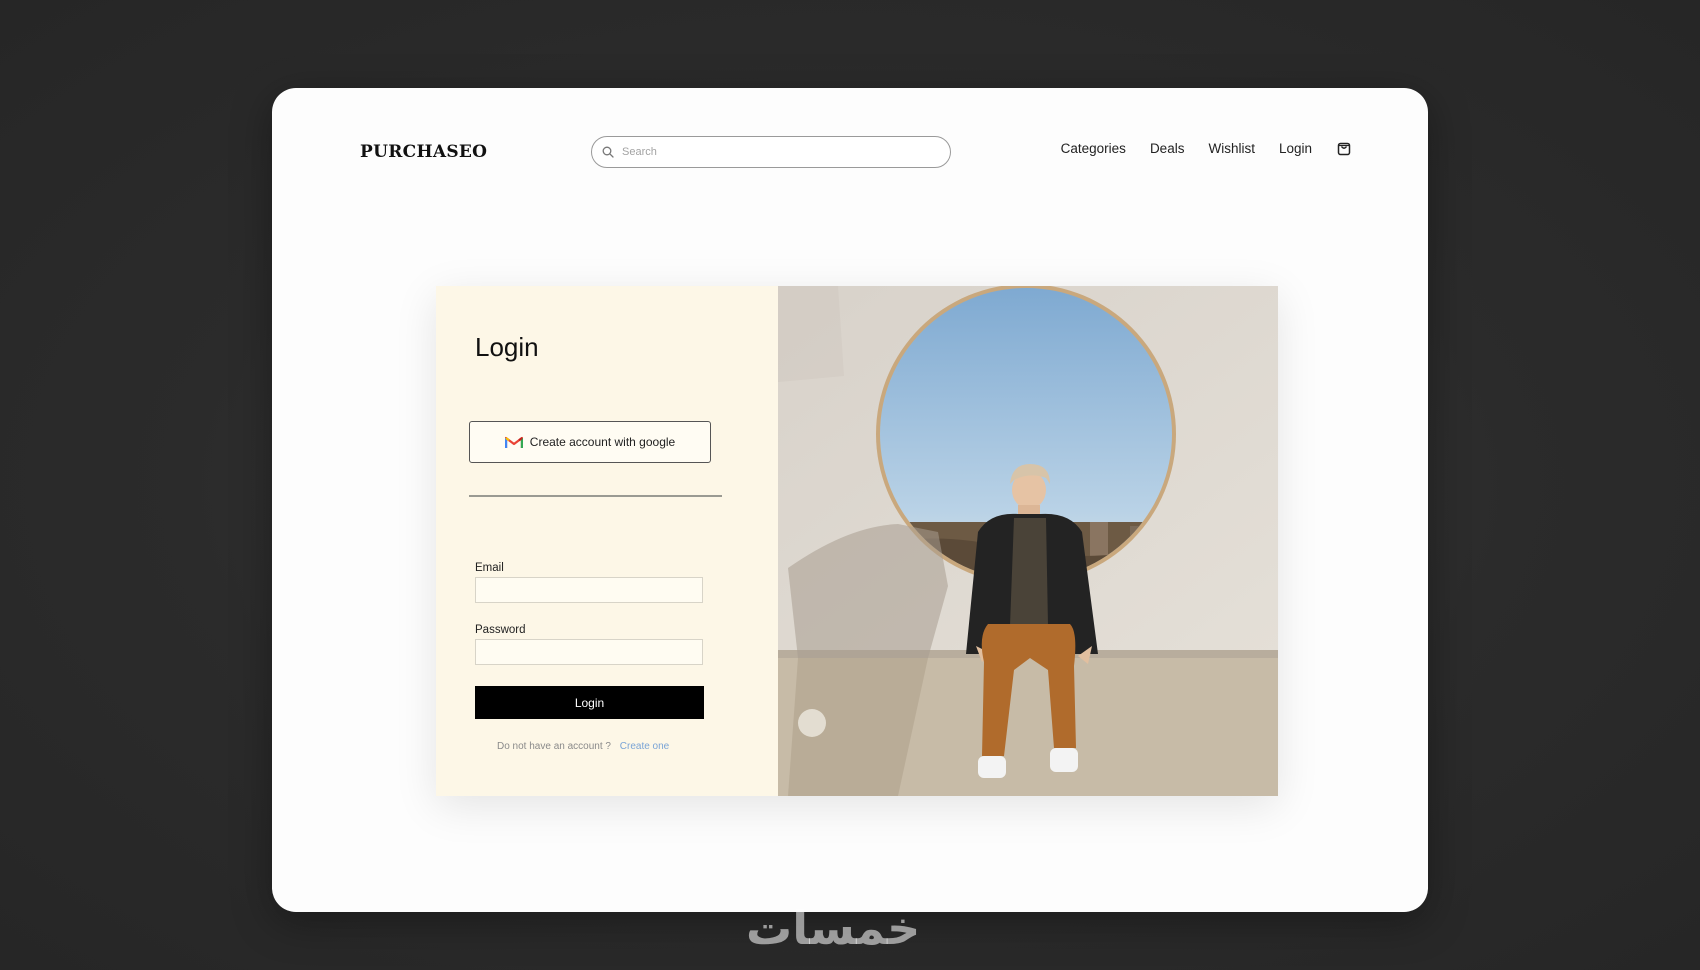  What do you see at coordinates (595, 496) in the screenshot?
I see `divider` at bounding box center [595, 496].